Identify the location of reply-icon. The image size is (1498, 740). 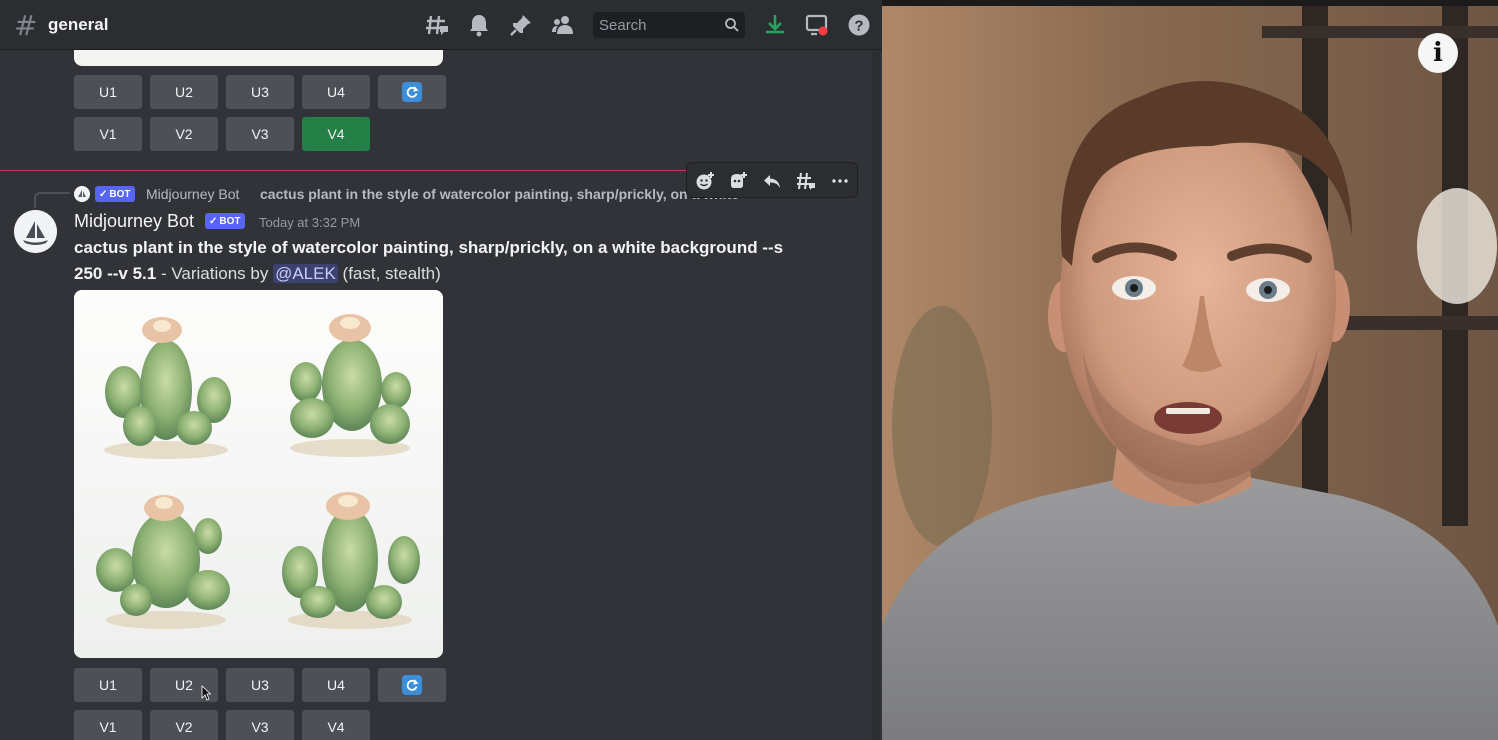
(772, 181).